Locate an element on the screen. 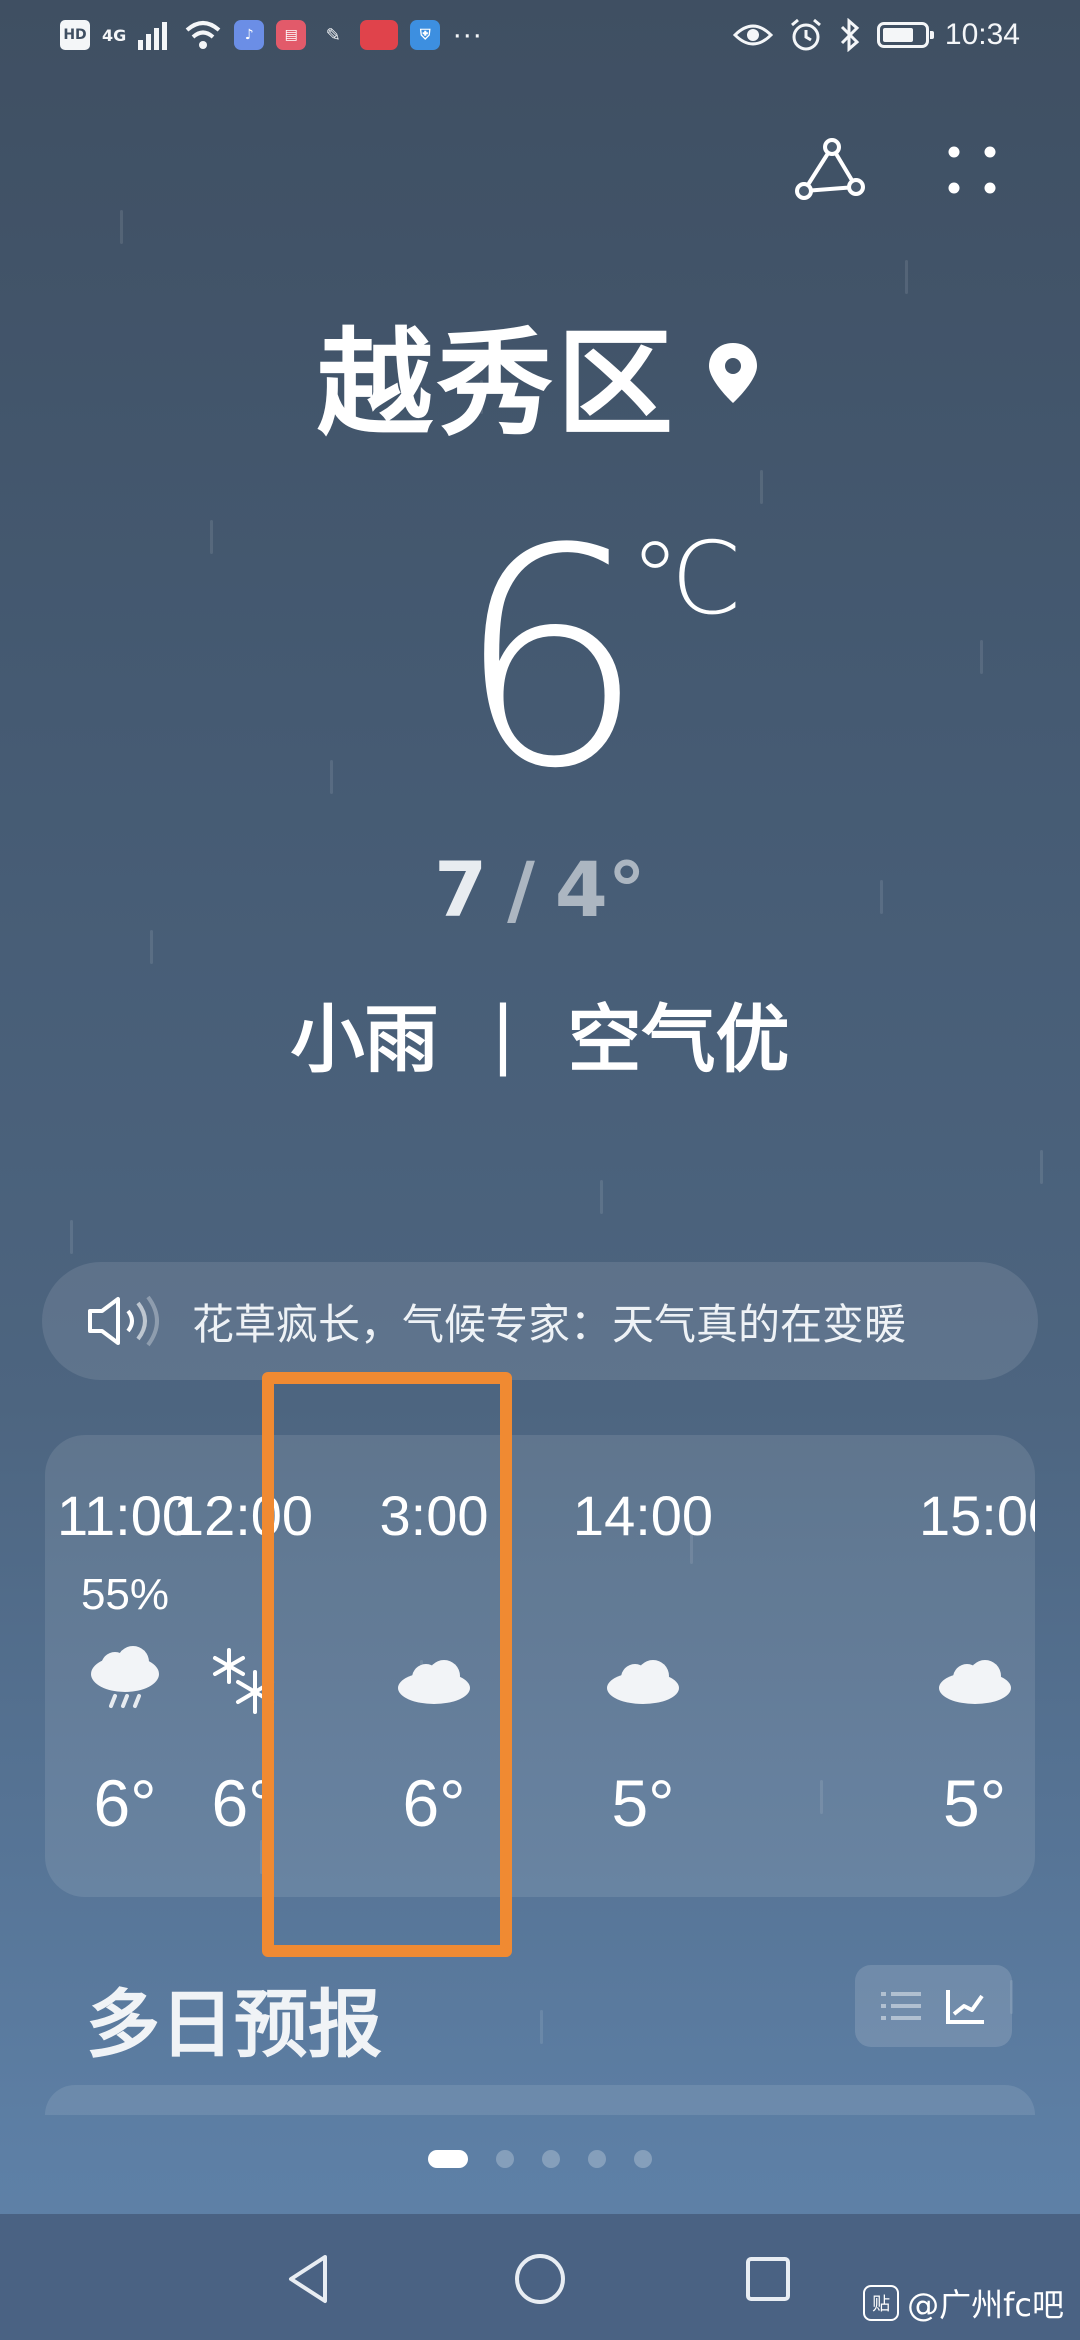 The height and width of the screenshot is (2340, 1080). highlight-box is located at coordinates (387, 1664).